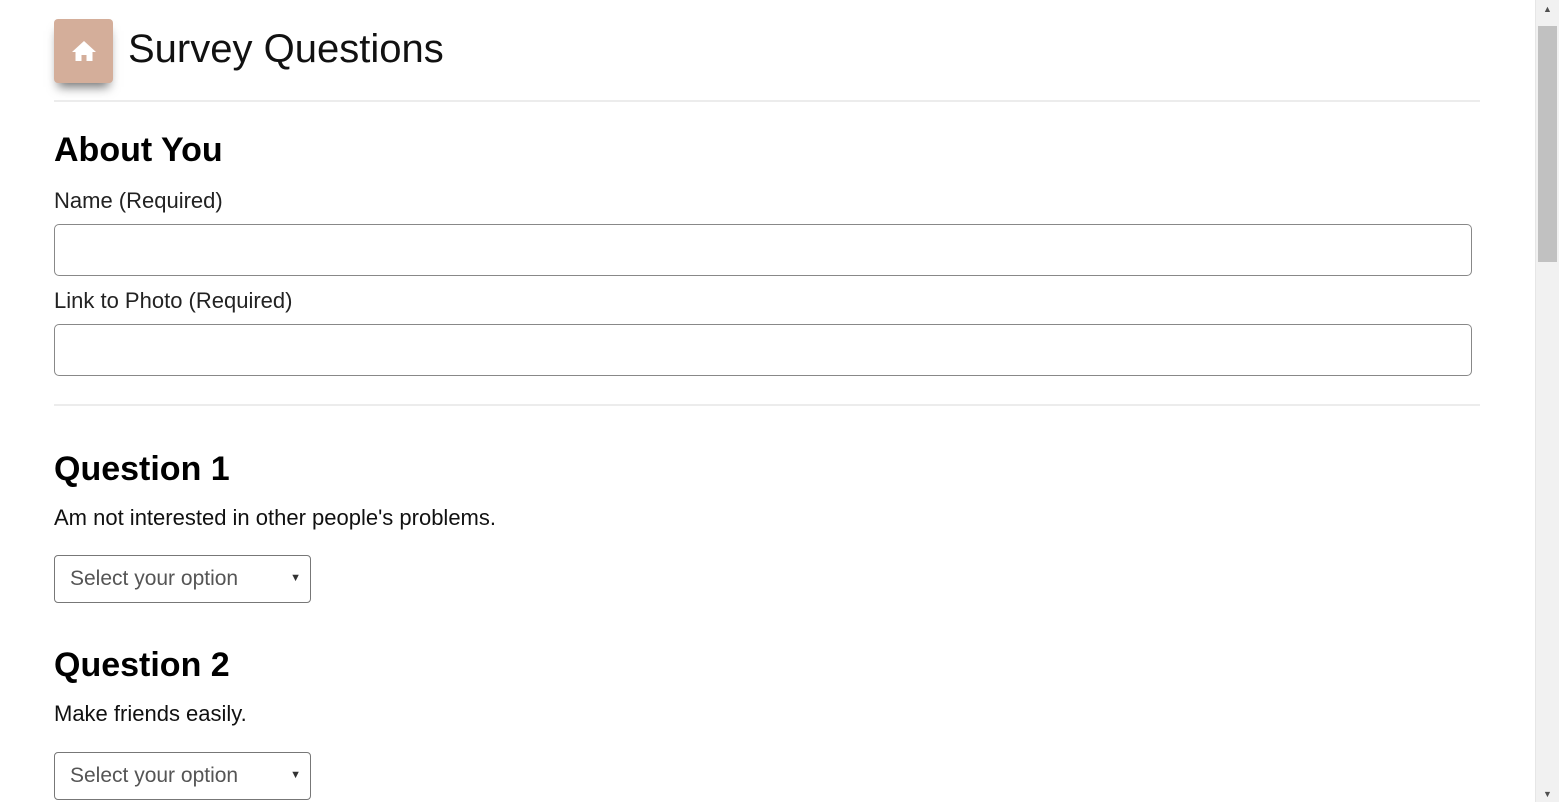  I want to click on header-divider, so click(767, 101).